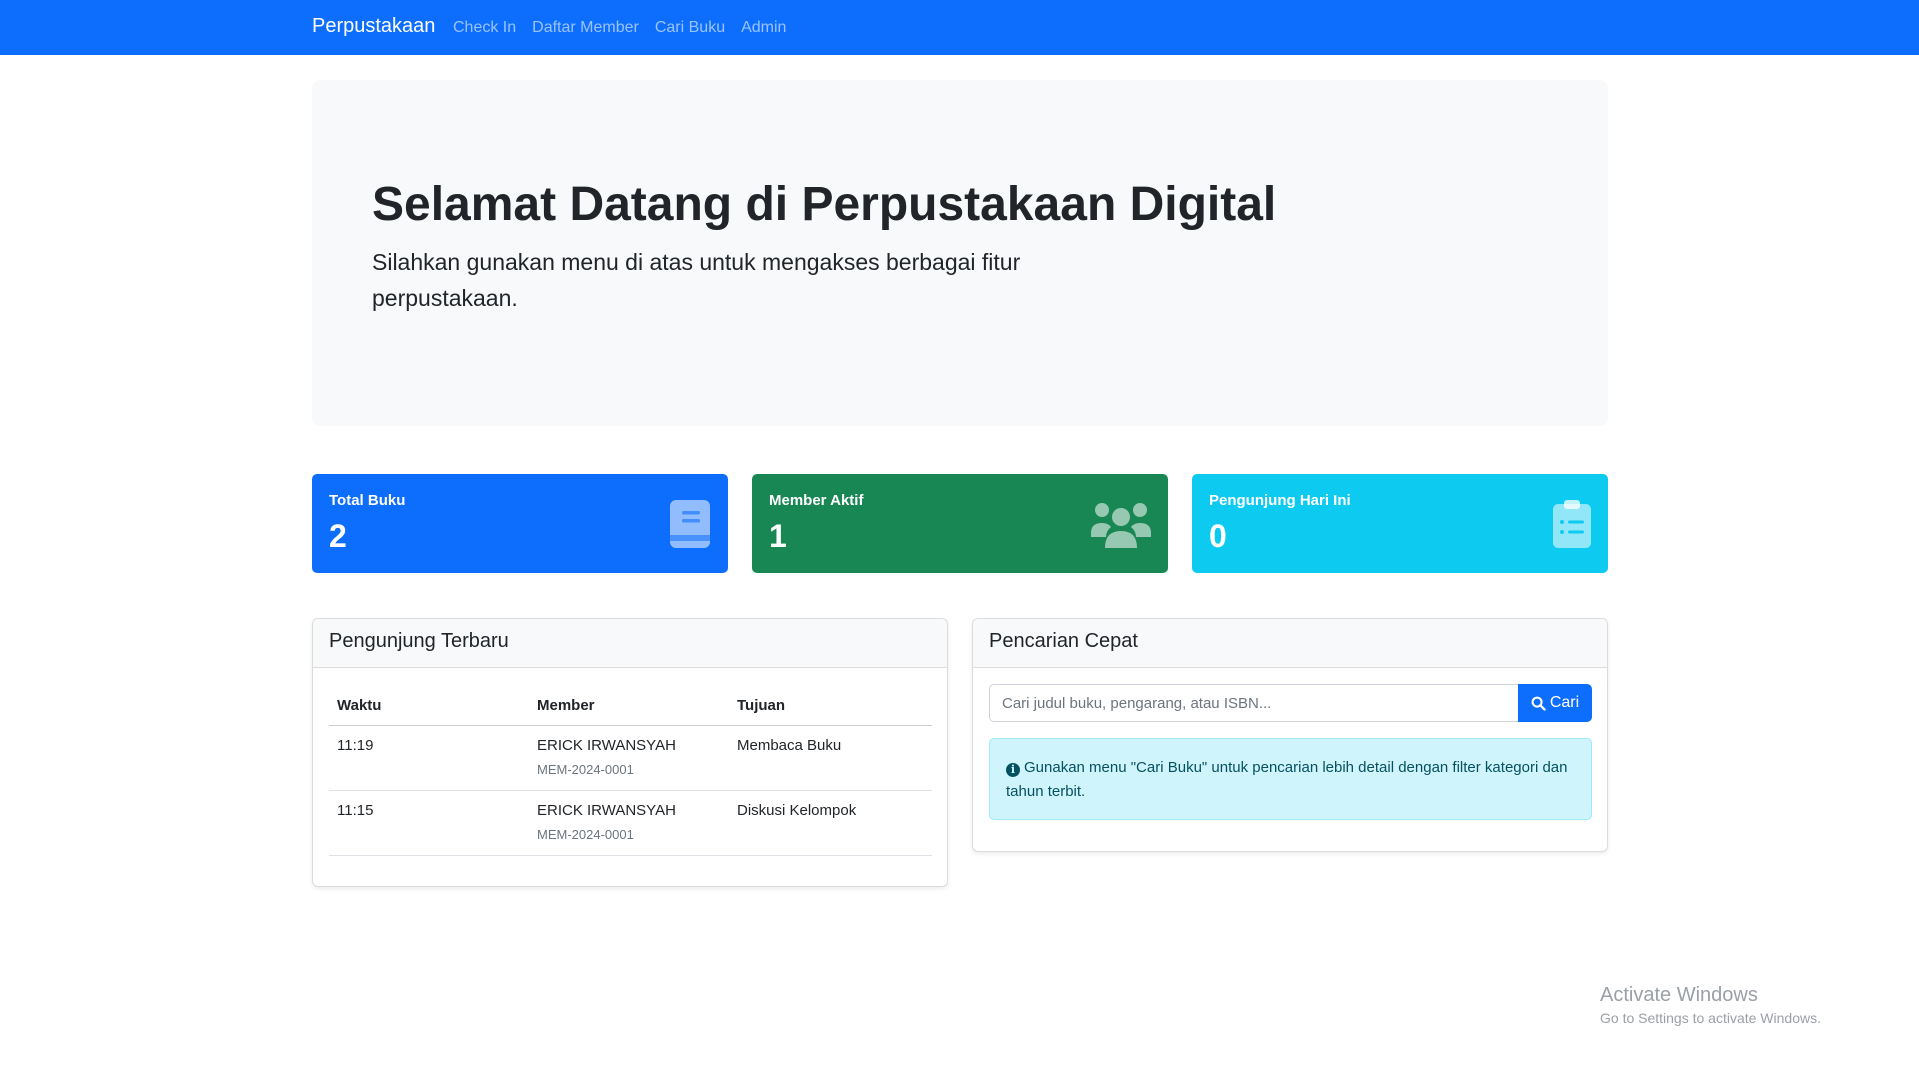 This screenshot has width=1919, height=1079. I want to click on search-group: Cari, so click(1290, 703).